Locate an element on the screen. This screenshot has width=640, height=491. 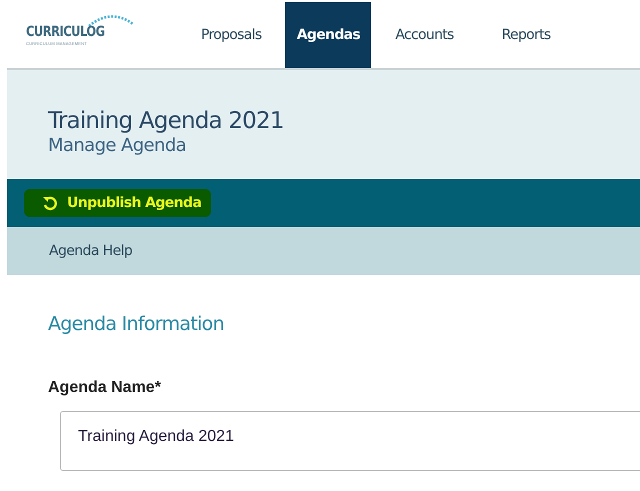
field-label: Agenda Name* is located at coordinates (105, 388).